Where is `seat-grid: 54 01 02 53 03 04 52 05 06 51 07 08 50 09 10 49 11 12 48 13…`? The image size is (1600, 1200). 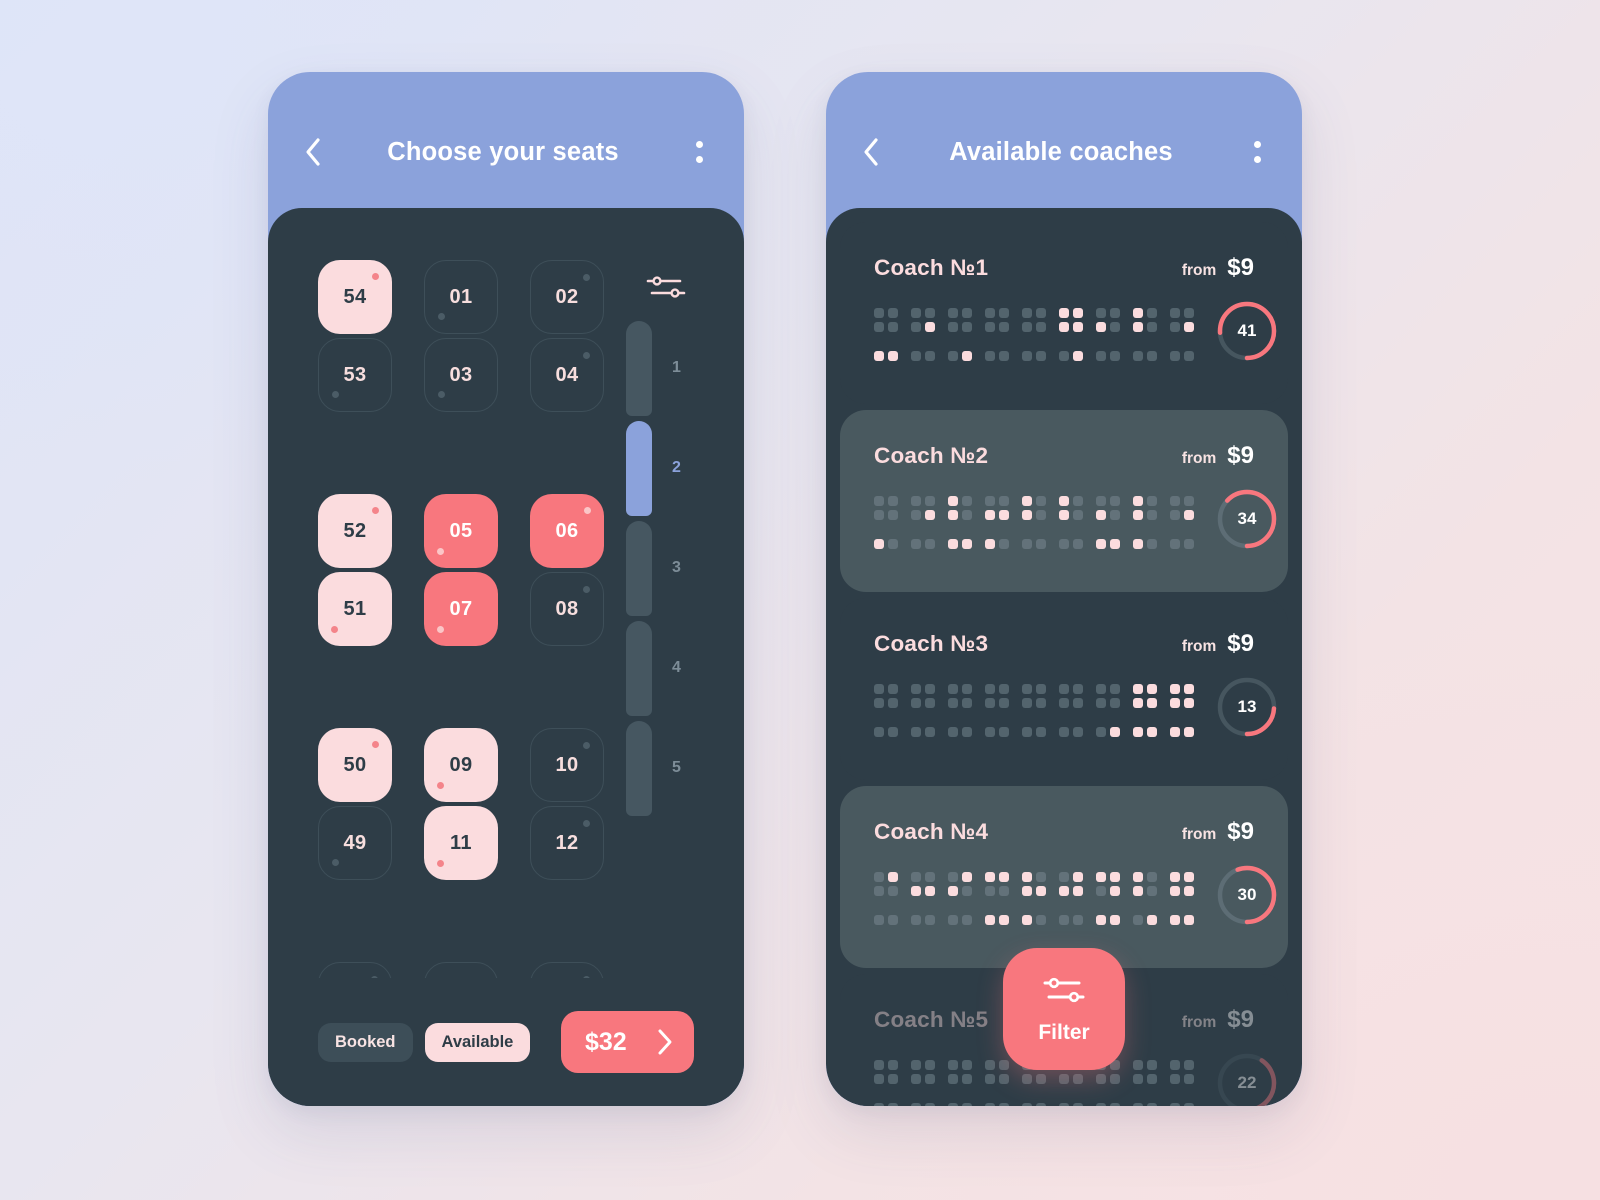
seat-grid: 54 01 02 53 03 04 52 05 06 51 07 08 50 09 10 49 11 12 48 13… is located at coordinates (461, 619).